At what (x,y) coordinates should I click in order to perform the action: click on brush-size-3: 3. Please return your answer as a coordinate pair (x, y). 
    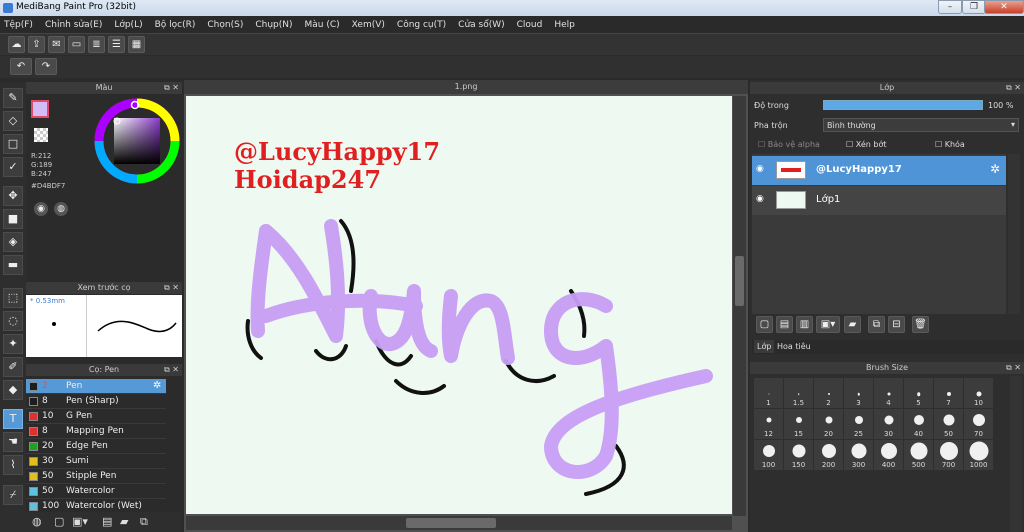
    Looking at the image, I should click on (858, 393).